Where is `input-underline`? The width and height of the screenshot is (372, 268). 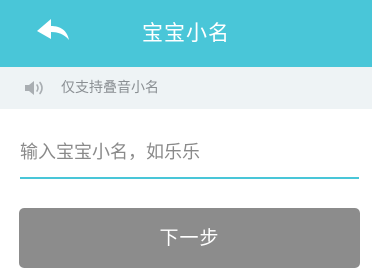
input-underline is located at coordinates (189, 178).